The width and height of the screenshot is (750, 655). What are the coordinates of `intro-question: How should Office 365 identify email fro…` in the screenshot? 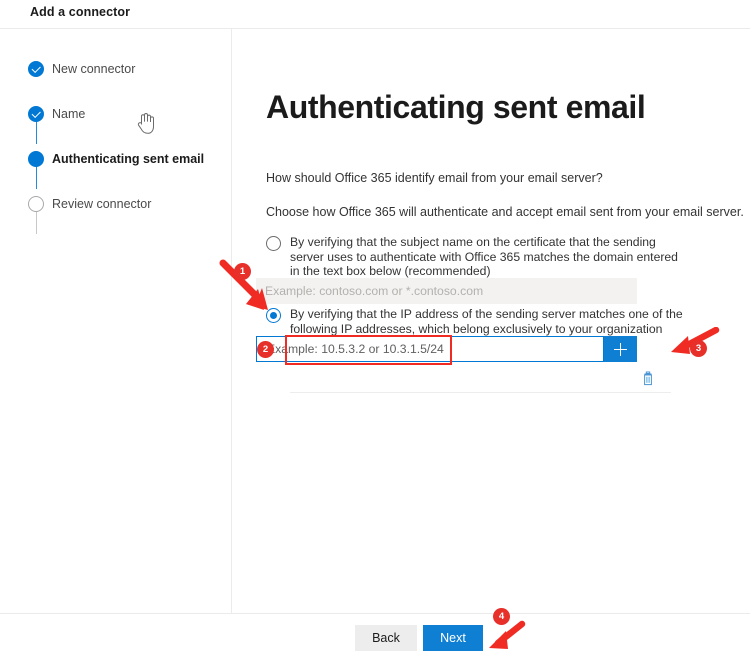 It's located at (434, 178).